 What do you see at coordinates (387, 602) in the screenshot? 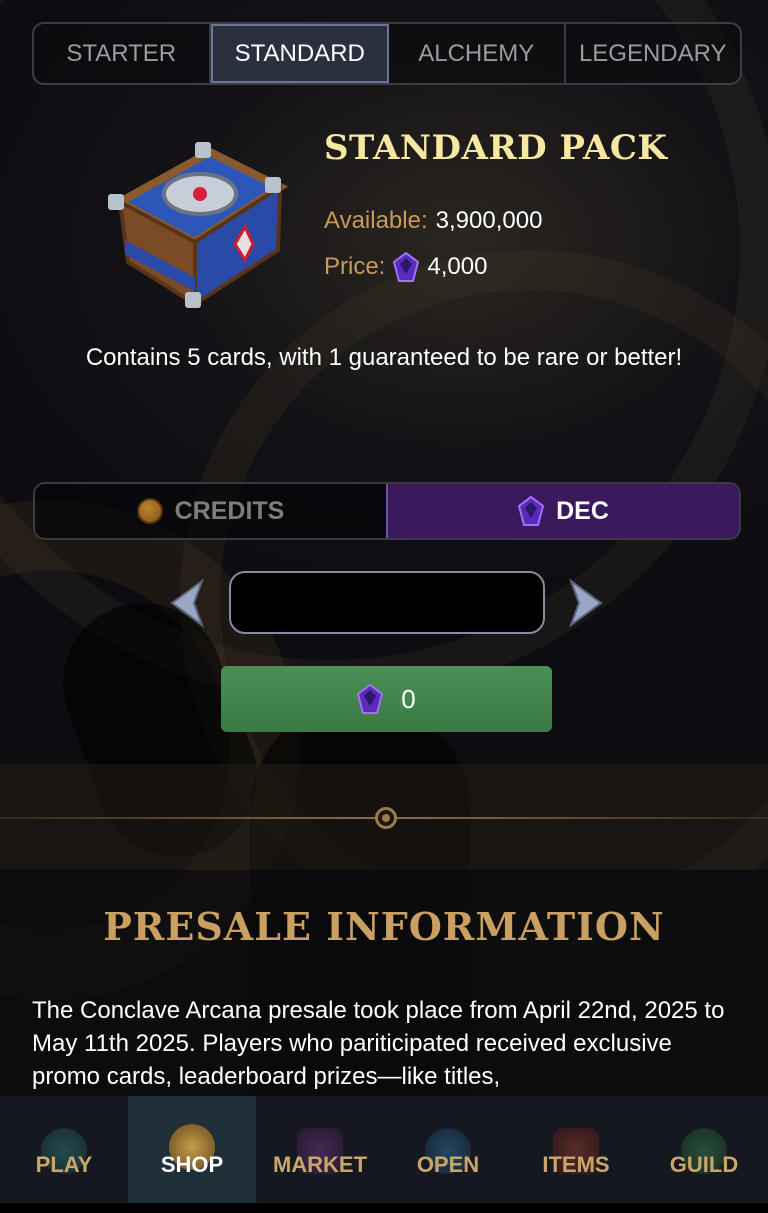
I see `quantity-input` at bounding box center [387, 602].